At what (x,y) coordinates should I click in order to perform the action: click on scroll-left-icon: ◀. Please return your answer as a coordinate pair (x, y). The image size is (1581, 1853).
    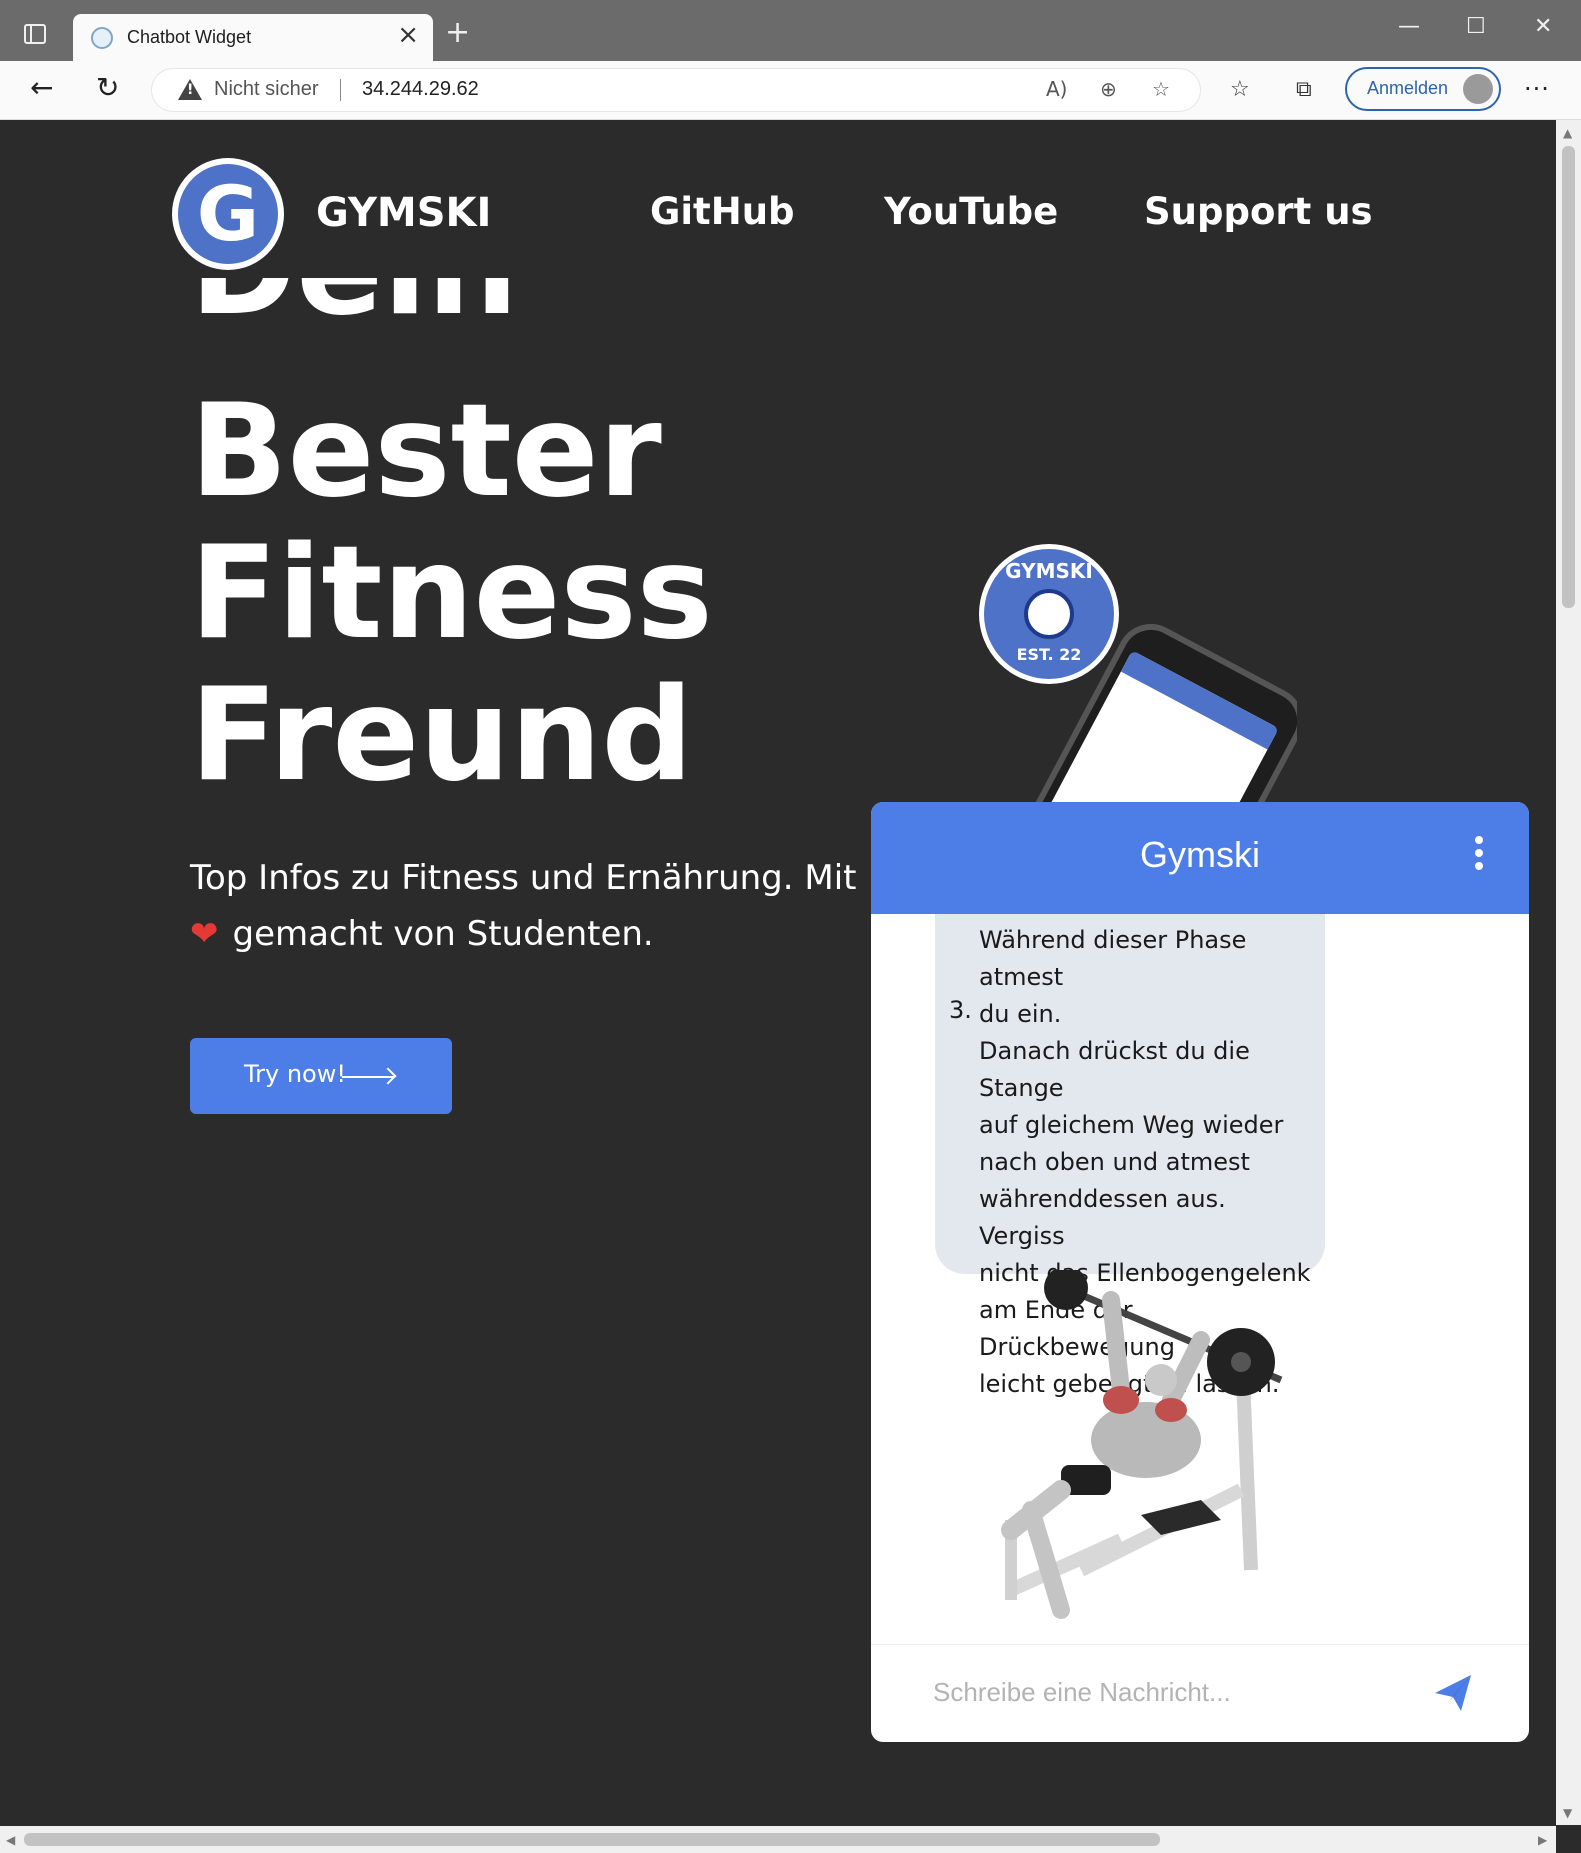
    Looking at the image, I should click on (10, 1840).